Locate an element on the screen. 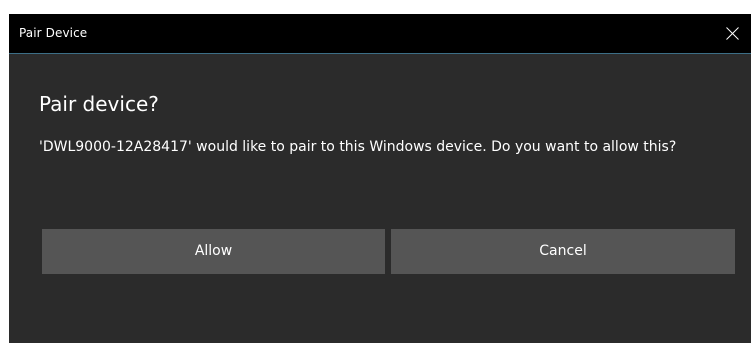 This screenshot has height=343, width=751. cancel-button: Cancel is located at coordinates (563, 251).